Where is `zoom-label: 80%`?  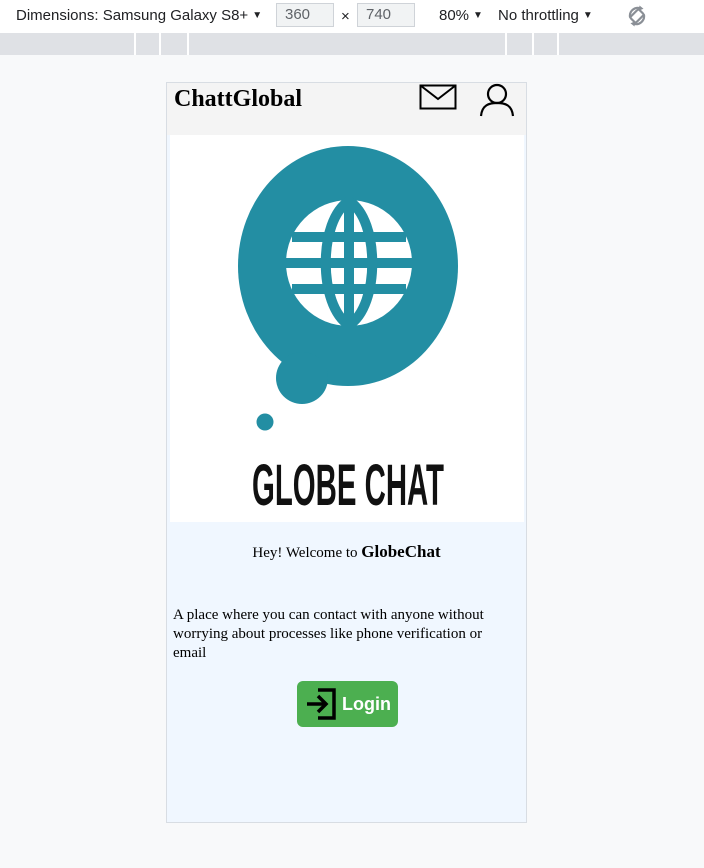
zoom-label: 80% is located at coordinates (454, 15).